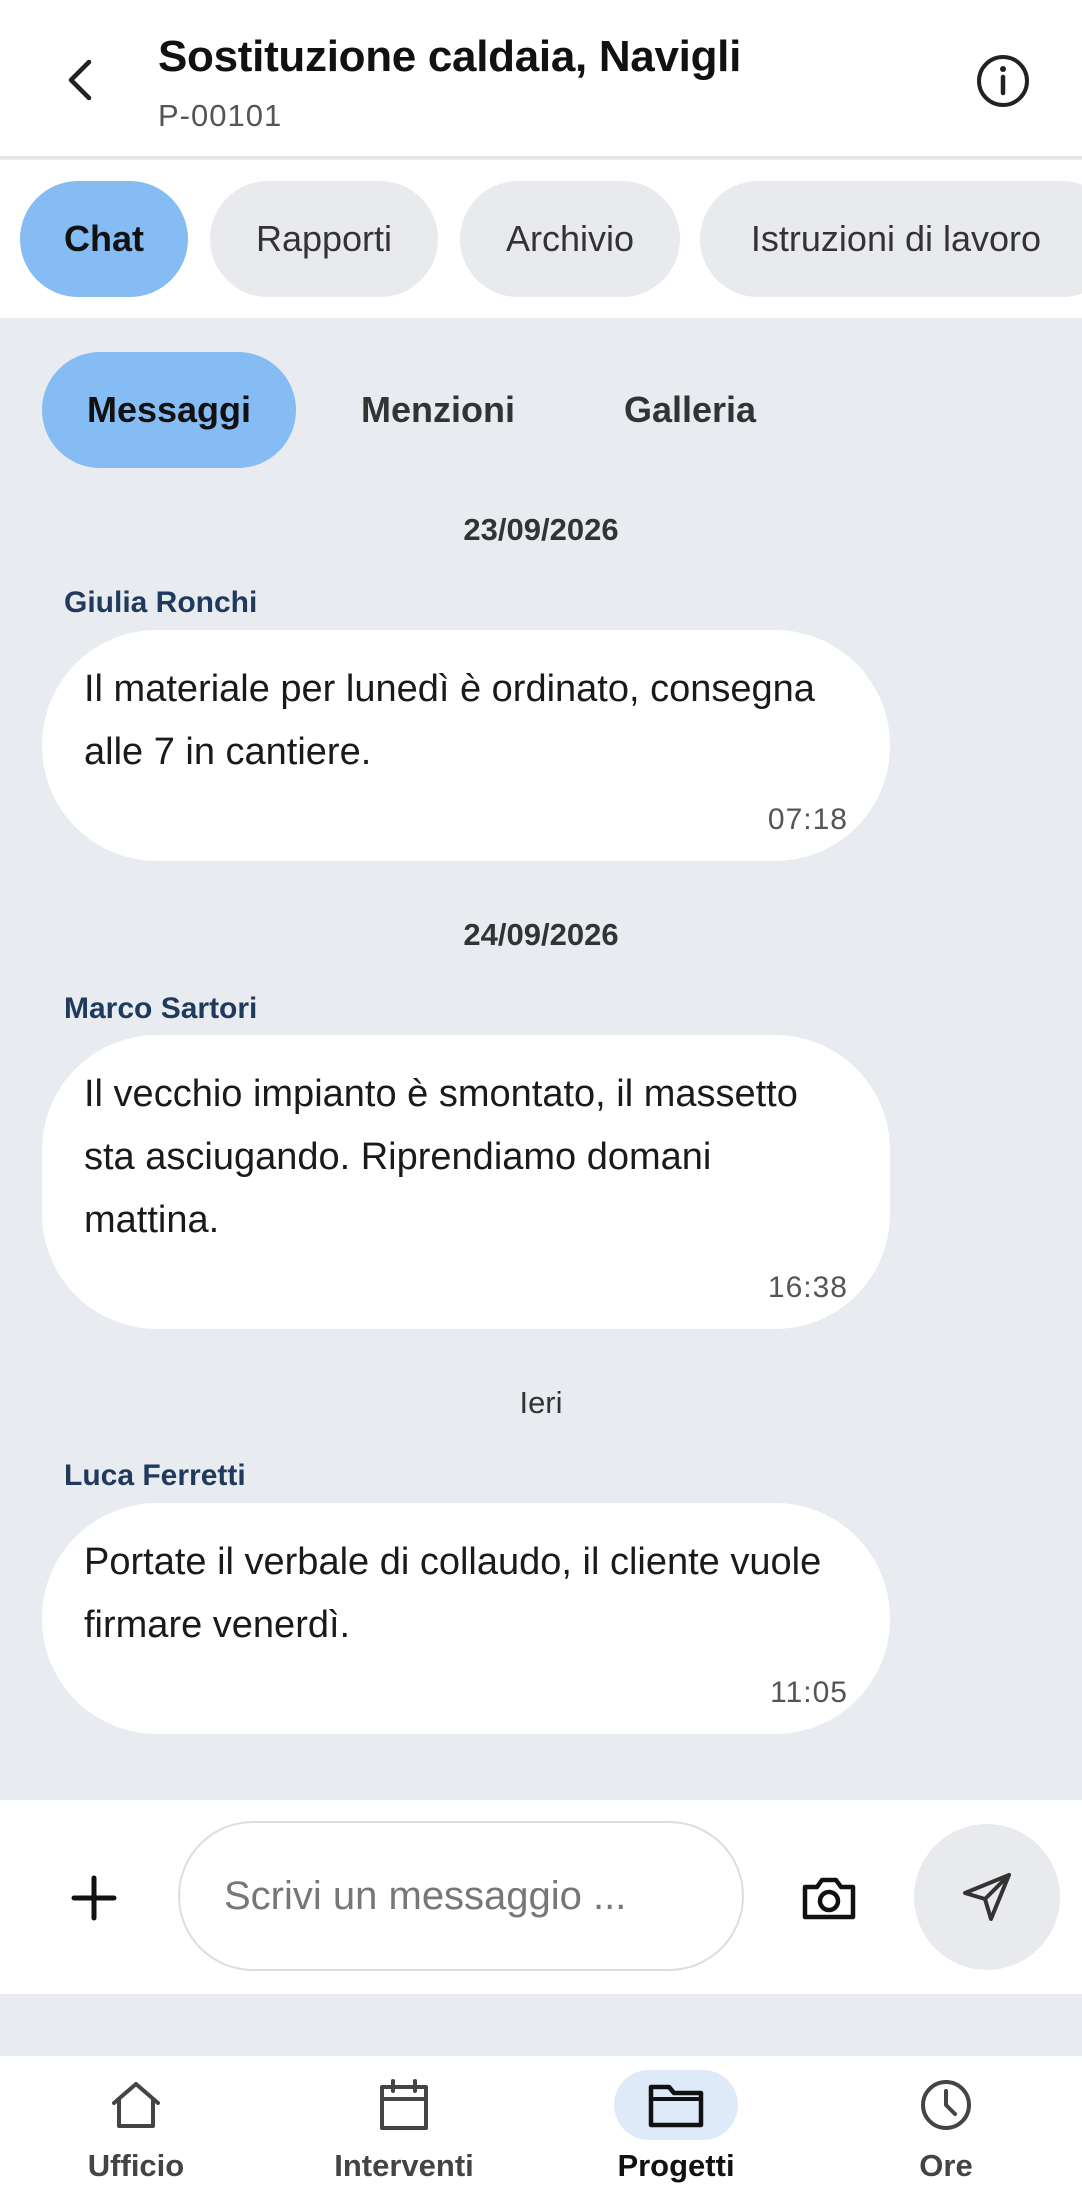  Describe the element at coordinates (676, 2165) in the screenshot. I see `nav-label: Progetti` at that location.